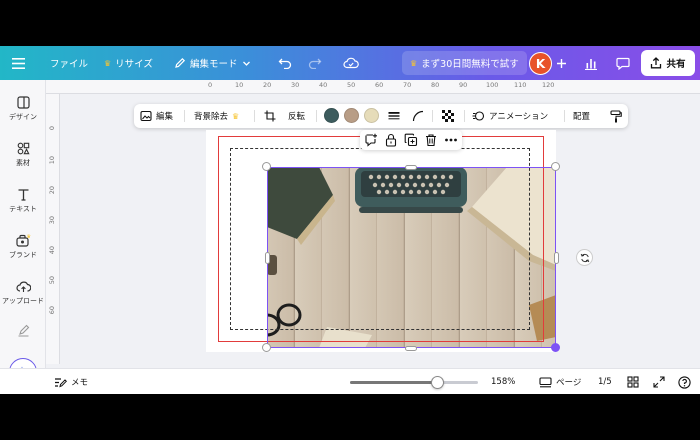 This screenshot has width=700, height=440. I want to click on sidebar-item-brand: ♛ ブランド, so click(23, 247).